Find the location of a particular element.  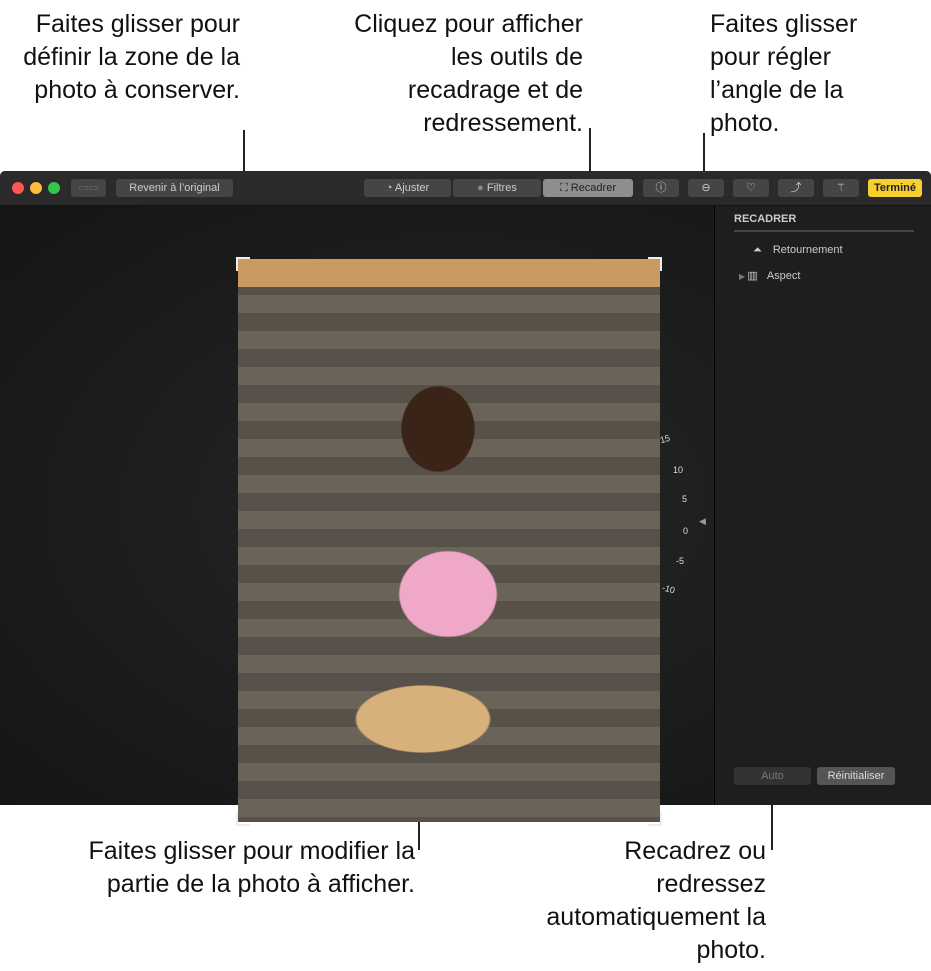

crop-handle-top-right is located at coordinates (655, 264).